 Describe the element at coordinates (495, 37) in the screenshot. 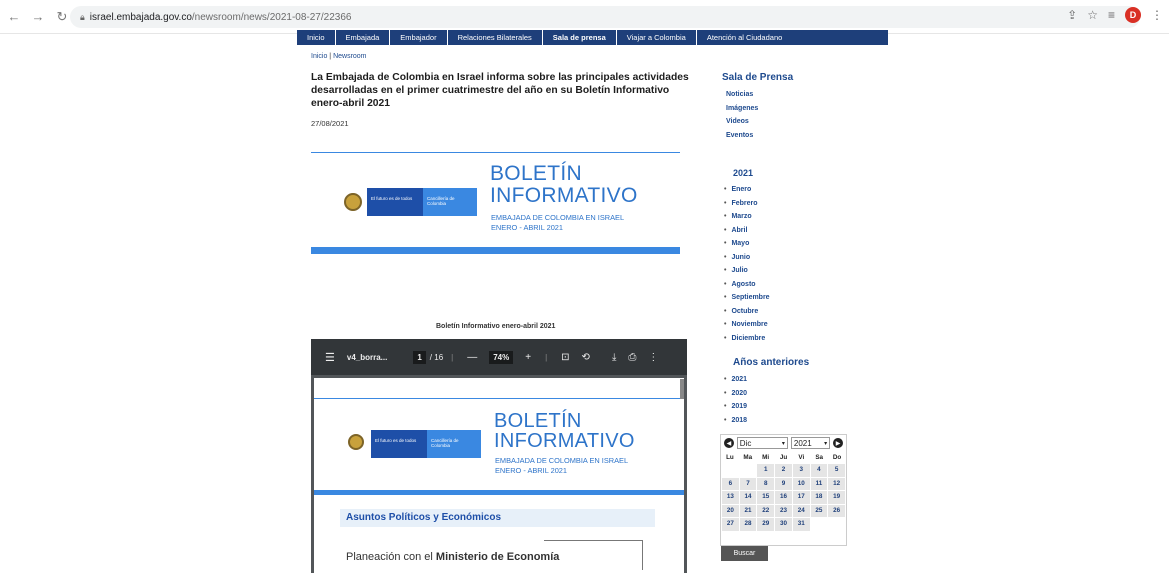

I see `nav-item: Relaciones Bilaterales` at that location.